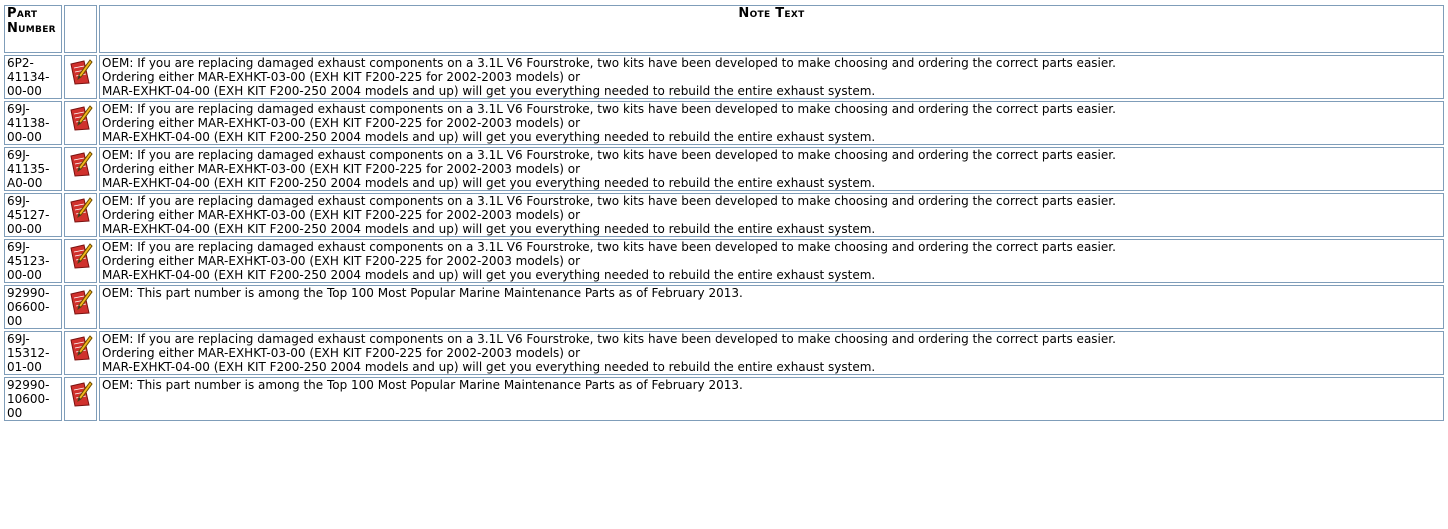 The height and width of the screenshot is (529, 1448). What do you see at coordinates (33, 77) in the screenshot?
I see `part-number-cell: 6P2- 41134- 00-00` at bounding box center [33, 77].